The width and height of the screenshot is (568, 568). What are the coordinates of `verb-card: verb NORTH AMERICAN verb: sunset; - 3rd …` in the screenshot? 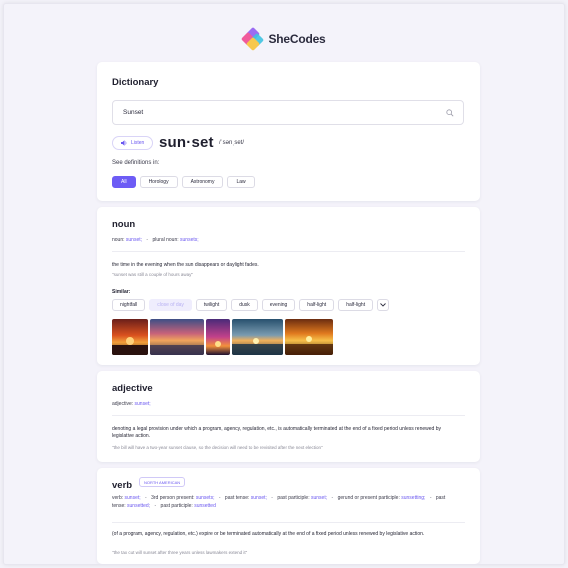 It's located at (288, 516).